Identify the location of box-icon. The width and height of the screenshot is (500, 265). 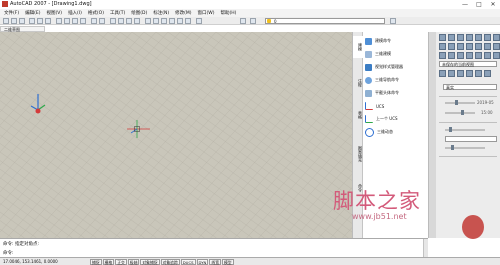
(442, 37).